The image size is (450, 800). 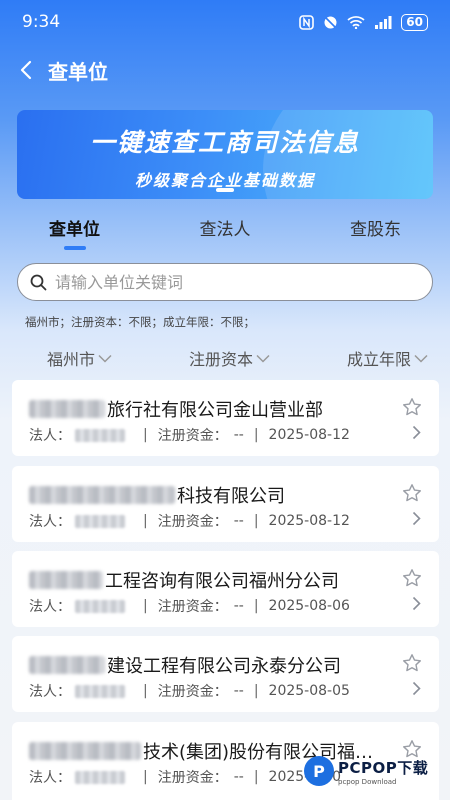 What do you see at coordinates (231, 496) in the screenshot?
I see `company-name: 科技有限公司` at bounding box center [231, 496].